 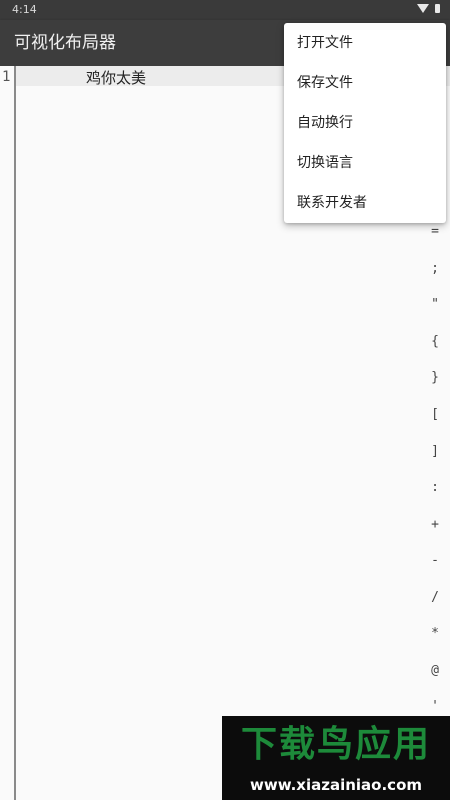 What do you see at coordinates (435, 670) in the screenshot?
I see `symbol-key: @` at bounding box center [435, 670].